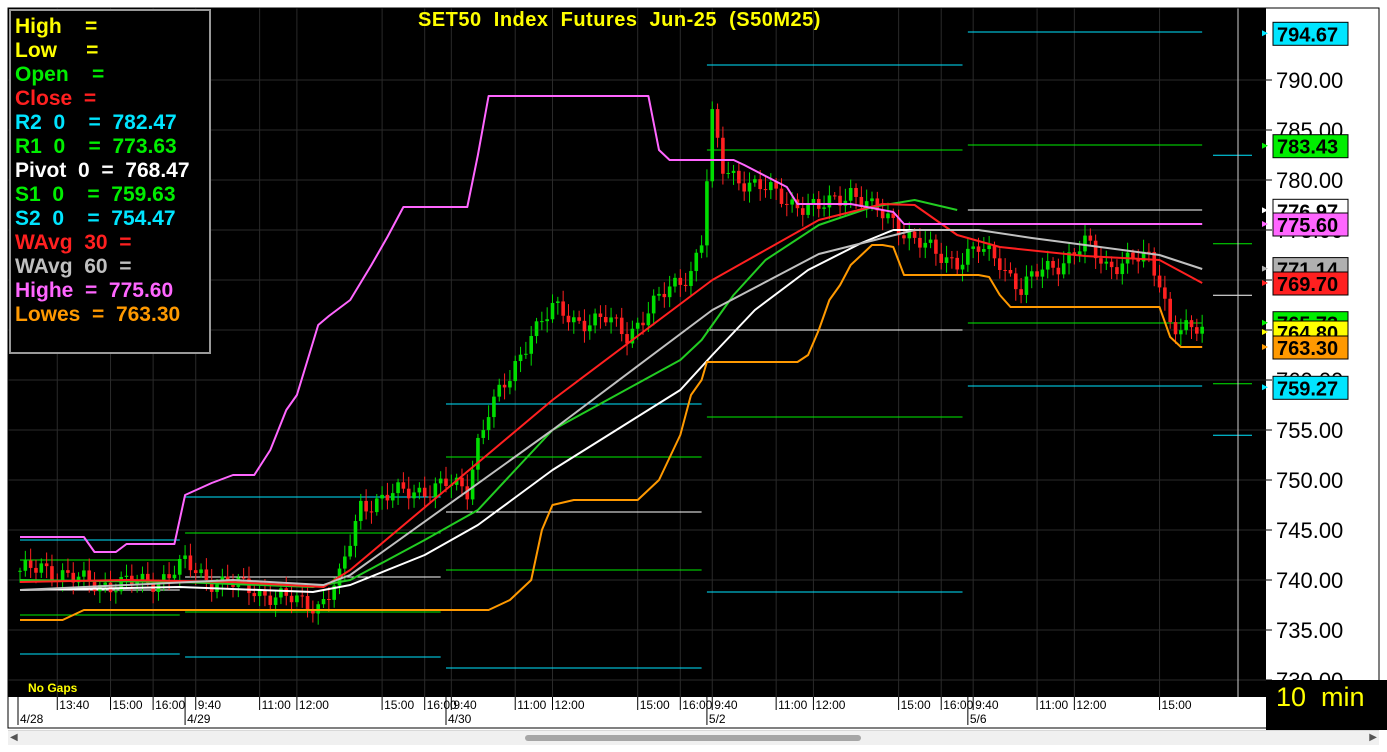  I want to click on scroll-left-arrow-icon: ◀, so click(14, 737).